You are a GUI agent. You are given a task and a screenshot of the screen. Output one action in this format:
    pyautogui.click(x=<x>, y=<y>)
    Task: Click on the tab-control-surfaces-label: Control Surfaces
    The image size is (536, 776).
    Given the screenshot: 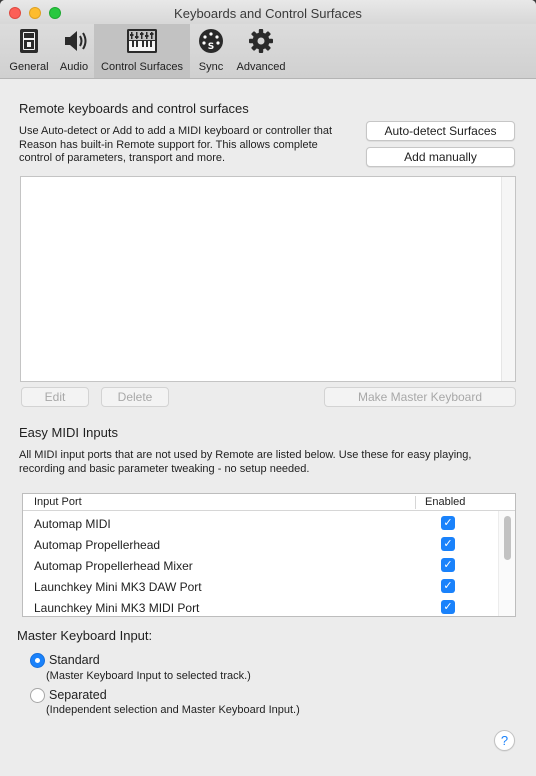 What is the action you would take?
    pyautogui.click(x=142, y=67)
    